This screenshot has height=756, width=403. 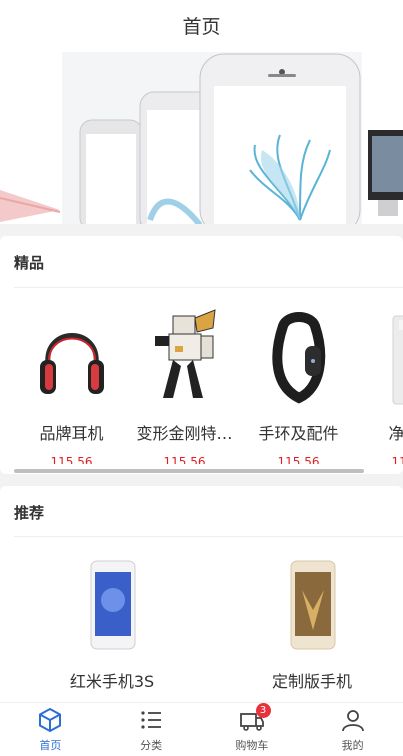 I want to click on featured-item: 变形金刚特… 115.56, so click(x=184, y=379).